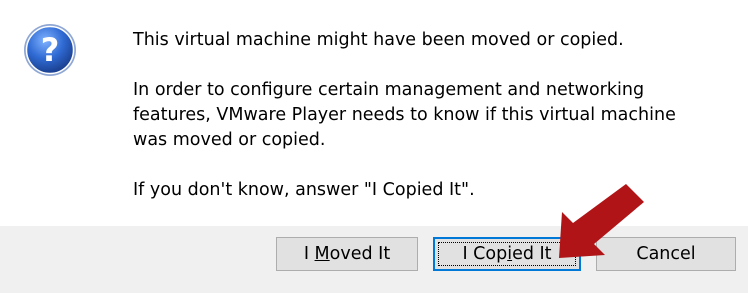 This screenshot has height=293, width=748. Describe the element at coordinates (532, 254) in the screenshot. I see `copied-label-suffix: ed It` at that location.